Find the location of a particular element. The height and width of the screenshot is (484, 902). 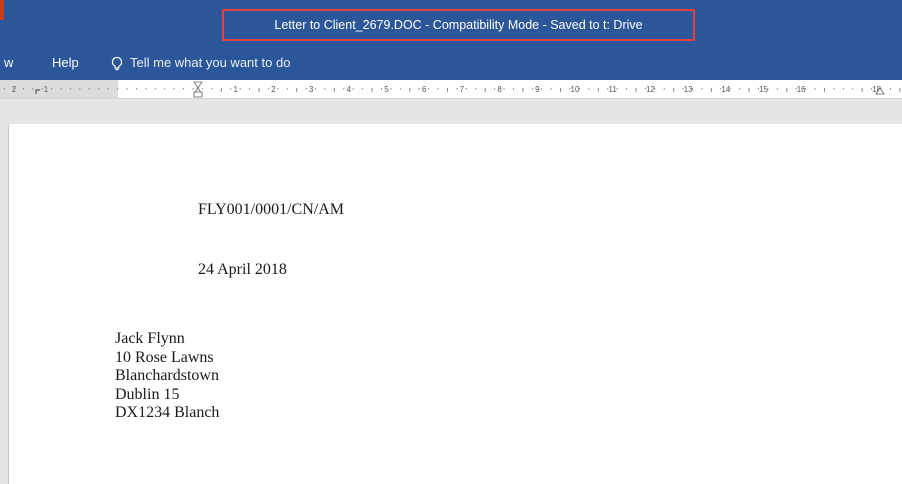

canvas-gap is located at coordinates (451, 111).